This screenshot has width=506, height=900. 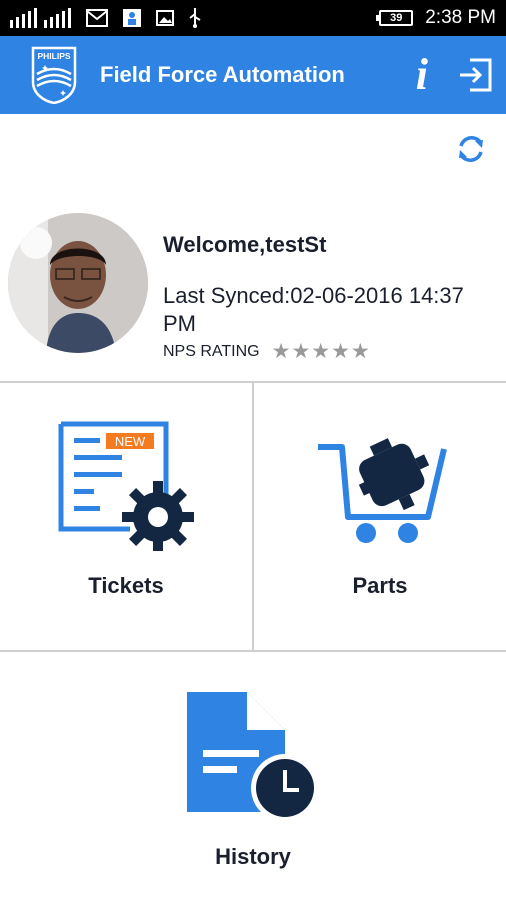 What do you see at coordinates (54, 75) in the screenshot?
I see `philips-logo: PHILIPS` at bounding box center [54, 75].